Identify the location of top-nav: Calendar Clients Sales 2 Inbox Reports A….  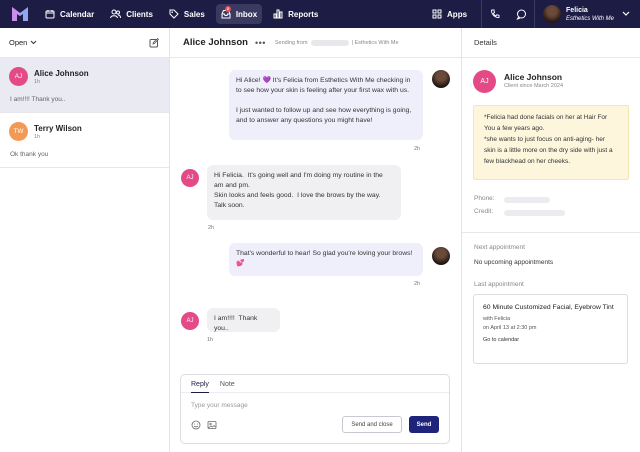
(320, 14).